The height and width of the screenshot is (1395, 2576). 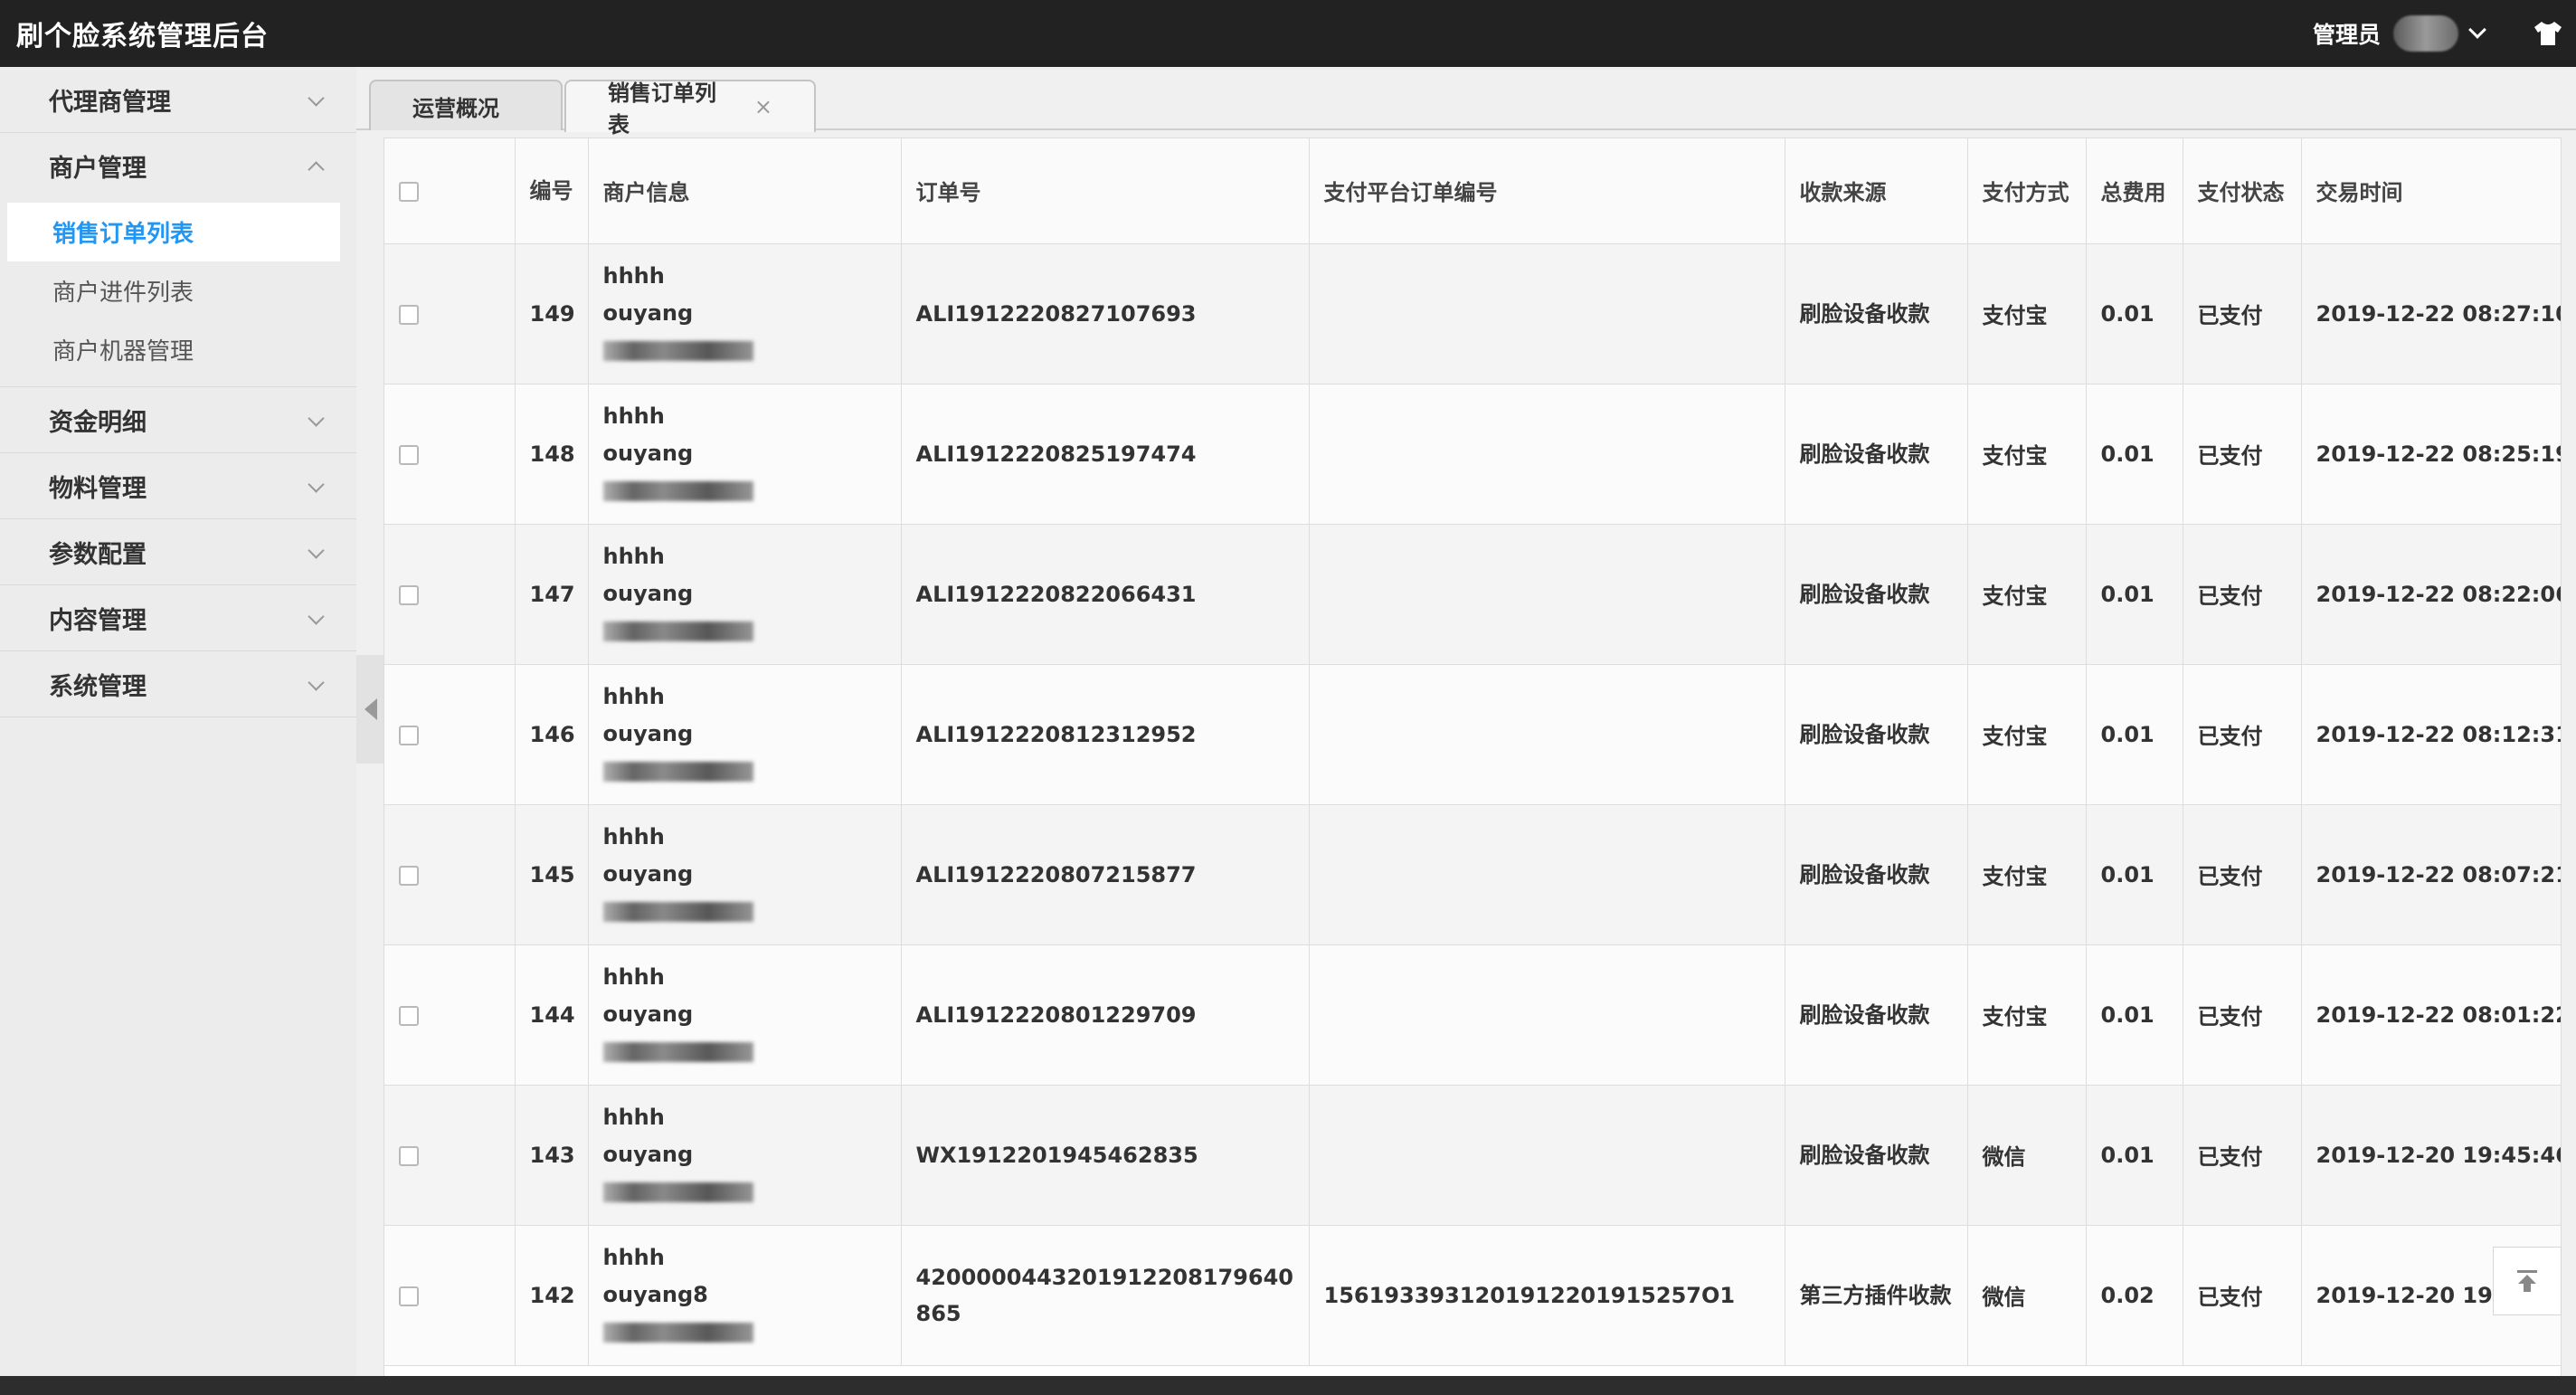 What do you see at coordinates (2548, 33) in the screenshot?
I see `shirt-icon` at bounding box center [2548, 33].